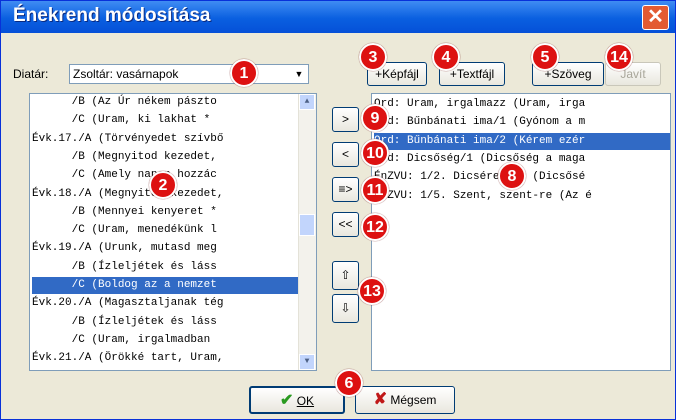 The image size is (676, 420). Describe the element at coordinates (165, 358) in the screenshot. I see `left-list-item: Évk.21./A (Örökké tart, Uram,` at that location.